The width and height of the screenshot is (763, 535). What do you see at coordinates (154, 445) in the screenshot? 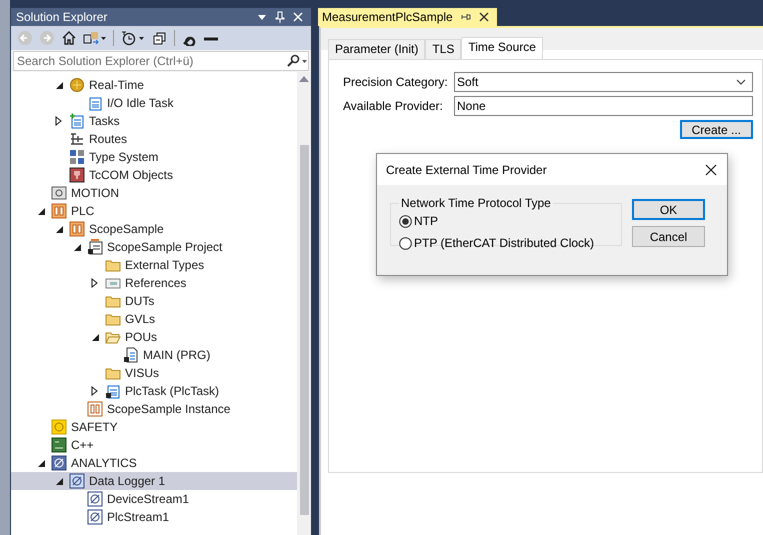
I see `tree-item: C++` at bounding box center [154, 445].